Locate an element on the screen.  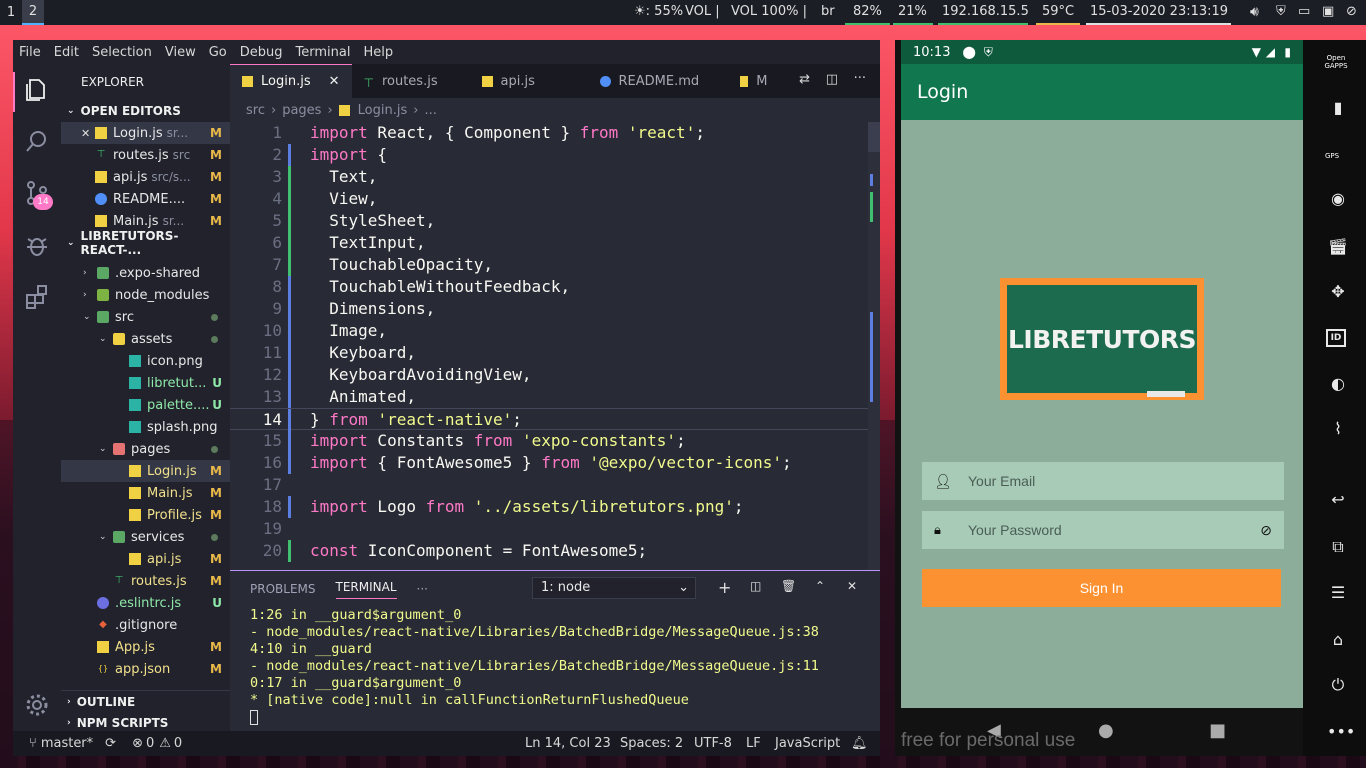
file-tree-item: {} app.json M is located at coordinates (145, 669).